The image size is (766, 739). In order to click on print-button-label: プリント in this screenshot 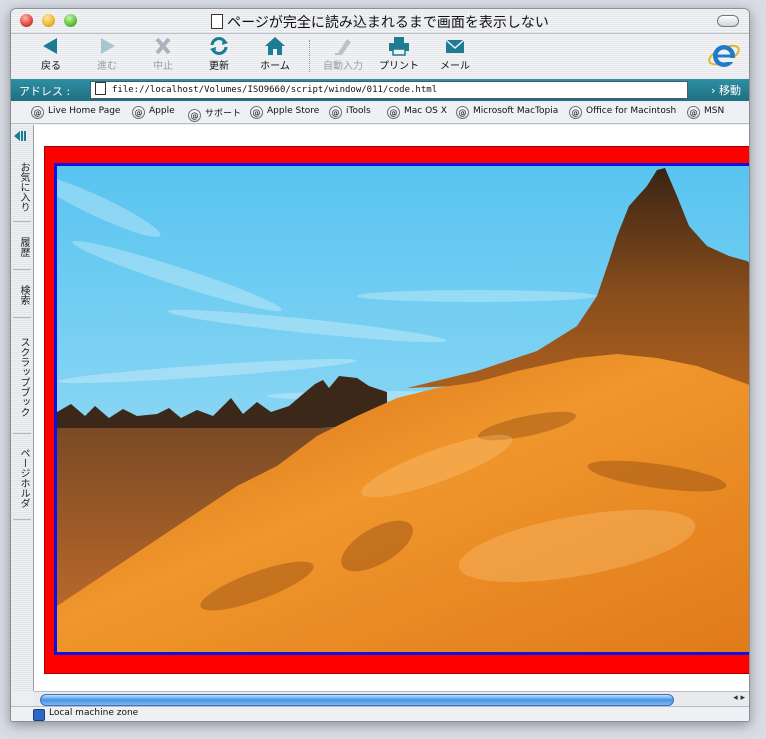, I will do `click(399, 66)`.